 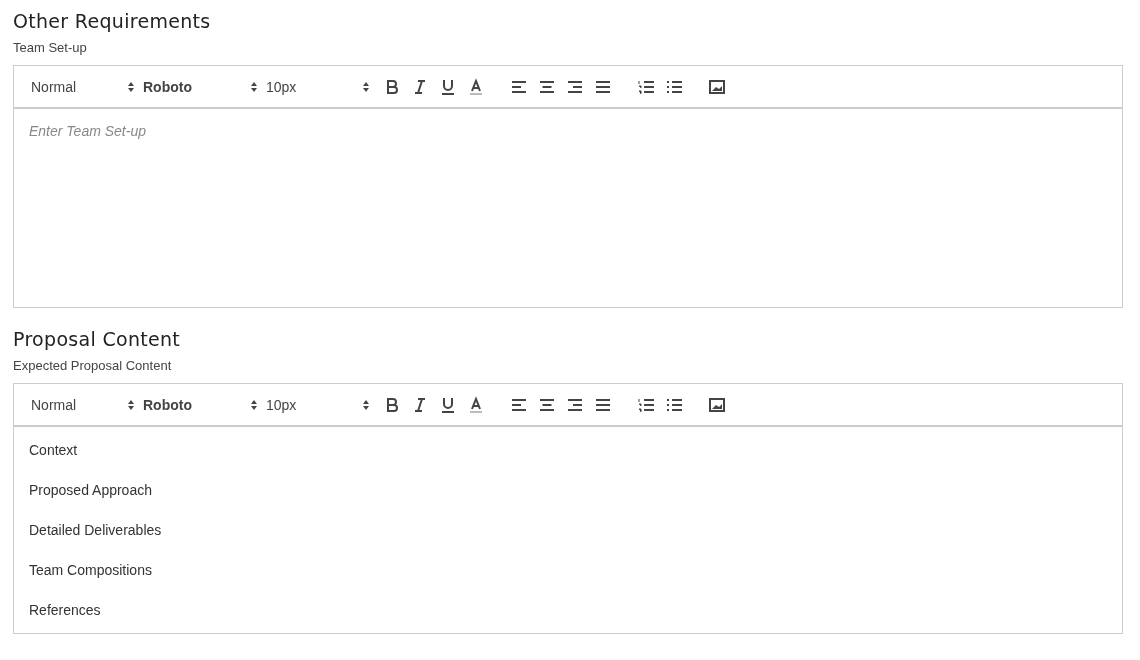 I want to click on editor-paragraph: Team Compositions, so click(x=91, y=570).